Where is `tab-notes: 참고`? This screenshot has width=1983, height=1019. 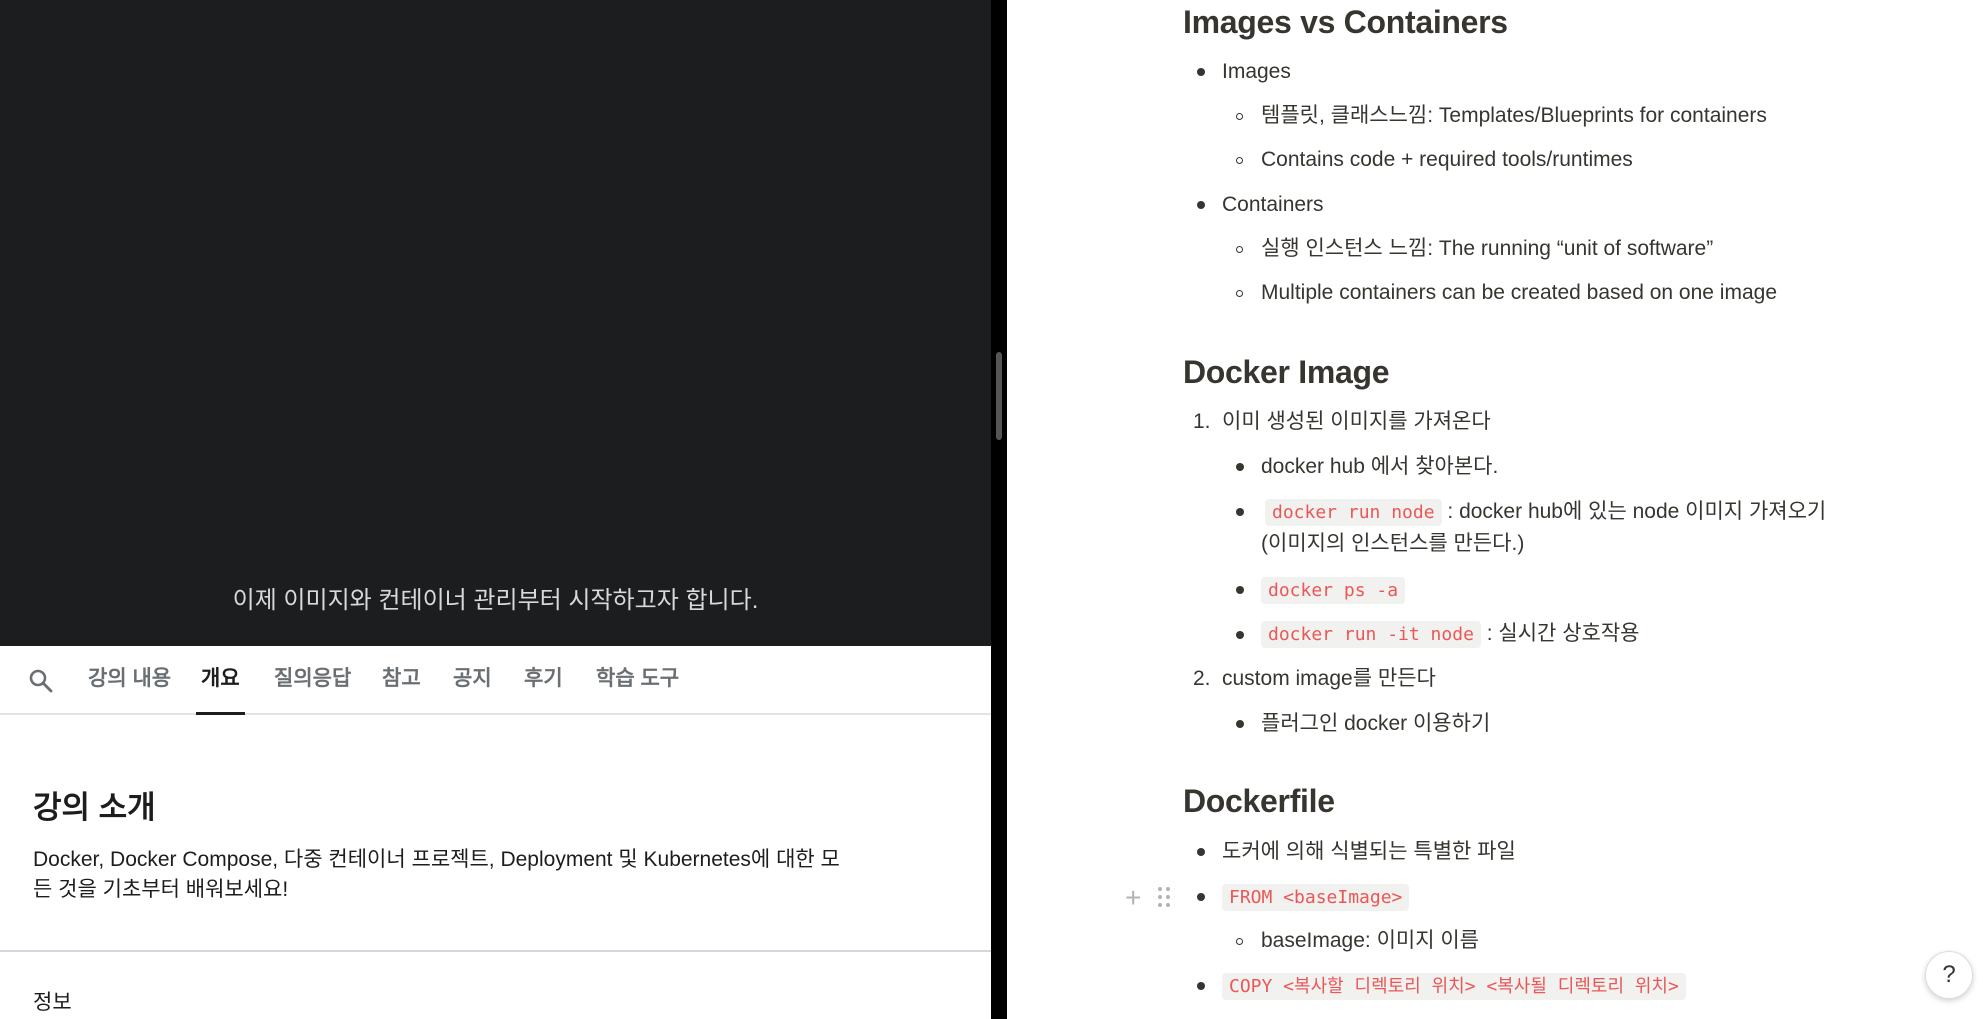
tab-notes: 참고 is located at coordinates (401, 680).